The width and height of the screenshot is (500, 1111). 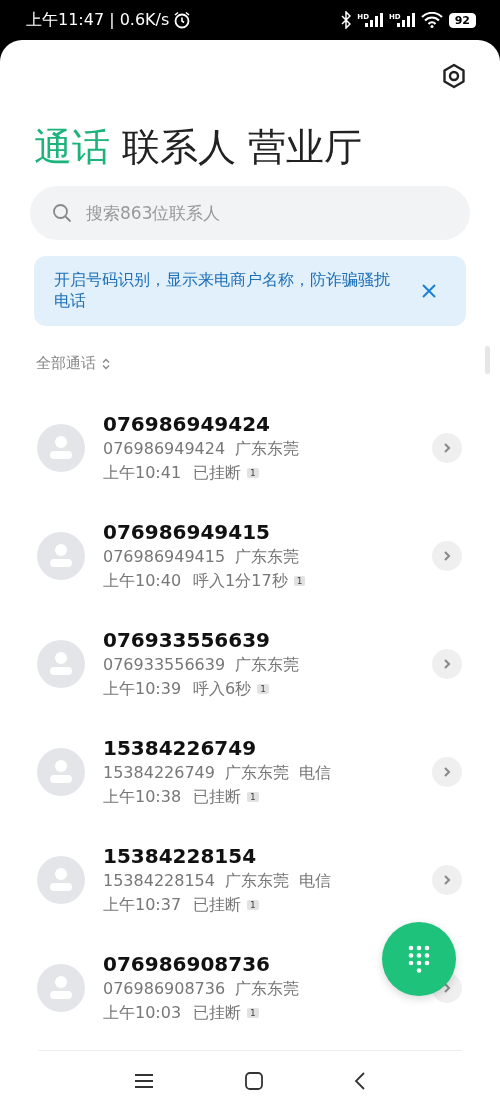 What do you see at coordinates (240, 580) in the screenshot?
I see `call-status: 呼入1分17秒` at bounding box center [240, 580].